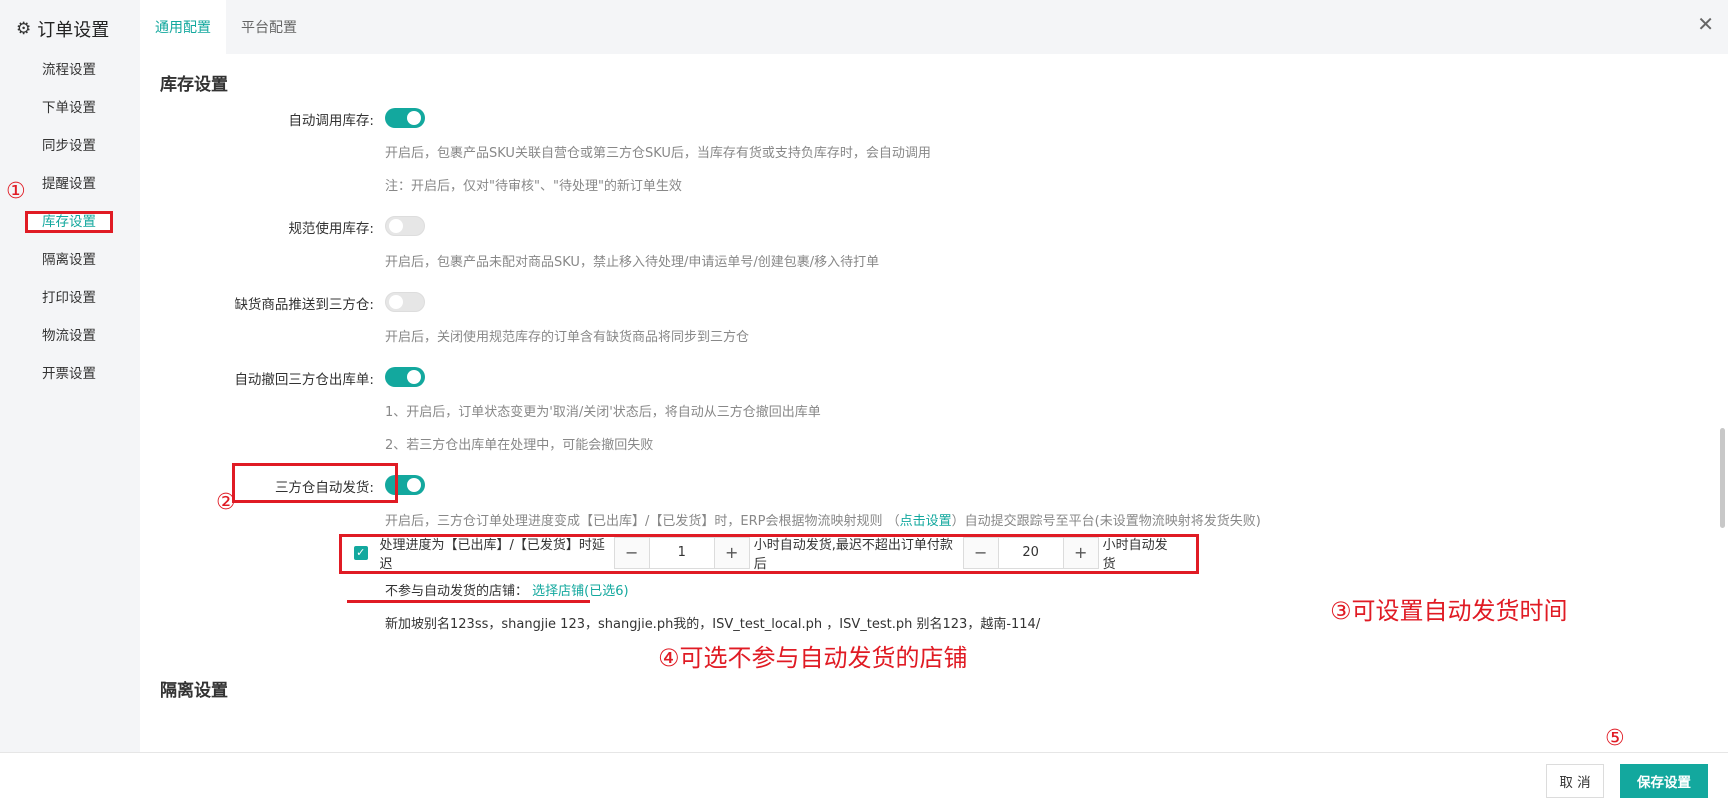  What do you see at coordinates (405, 302) in the screenshot?
I see `push-stockout-toggle` at bounding box center [405, 302].